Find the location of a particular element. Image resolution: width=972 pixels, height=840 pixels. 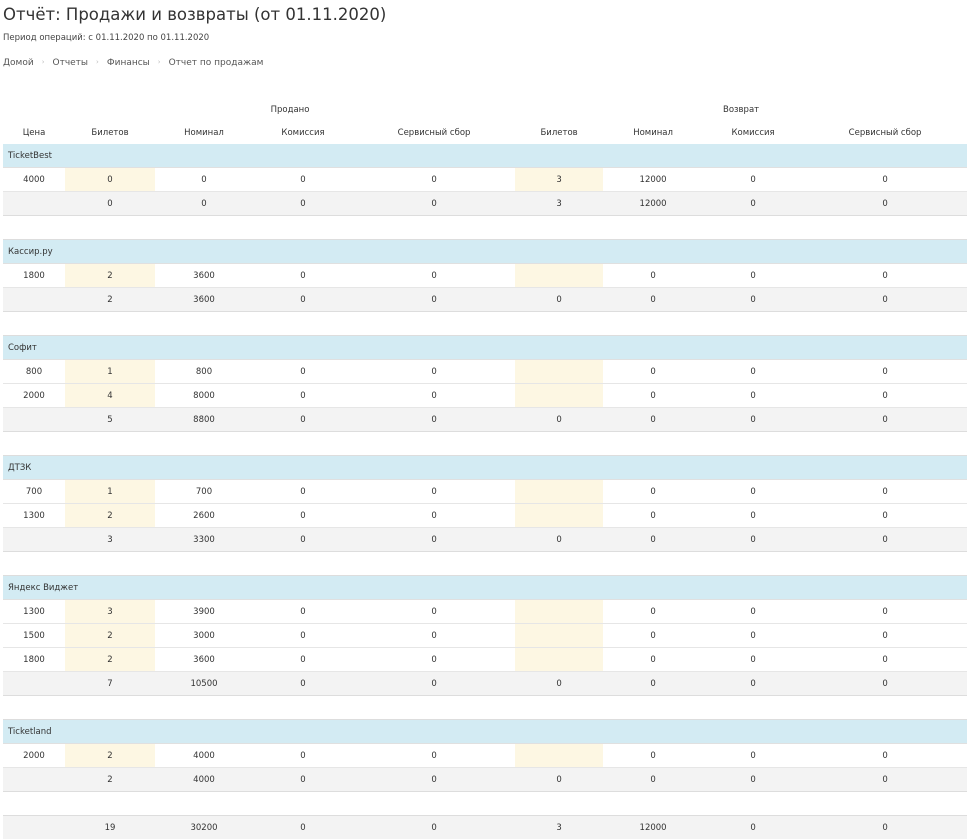

column-header-sold-commission: Комиссия is located at coordinates (303, 132).